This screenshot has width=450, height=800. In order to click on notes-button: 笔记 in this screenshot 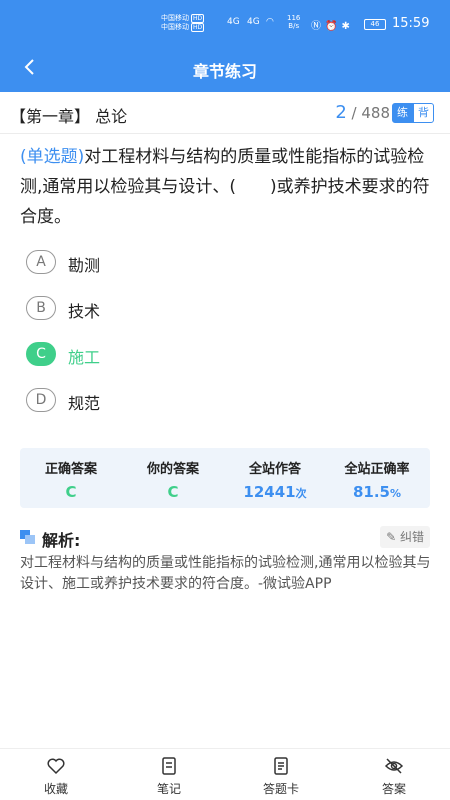, I will do `click(169, 776)`.